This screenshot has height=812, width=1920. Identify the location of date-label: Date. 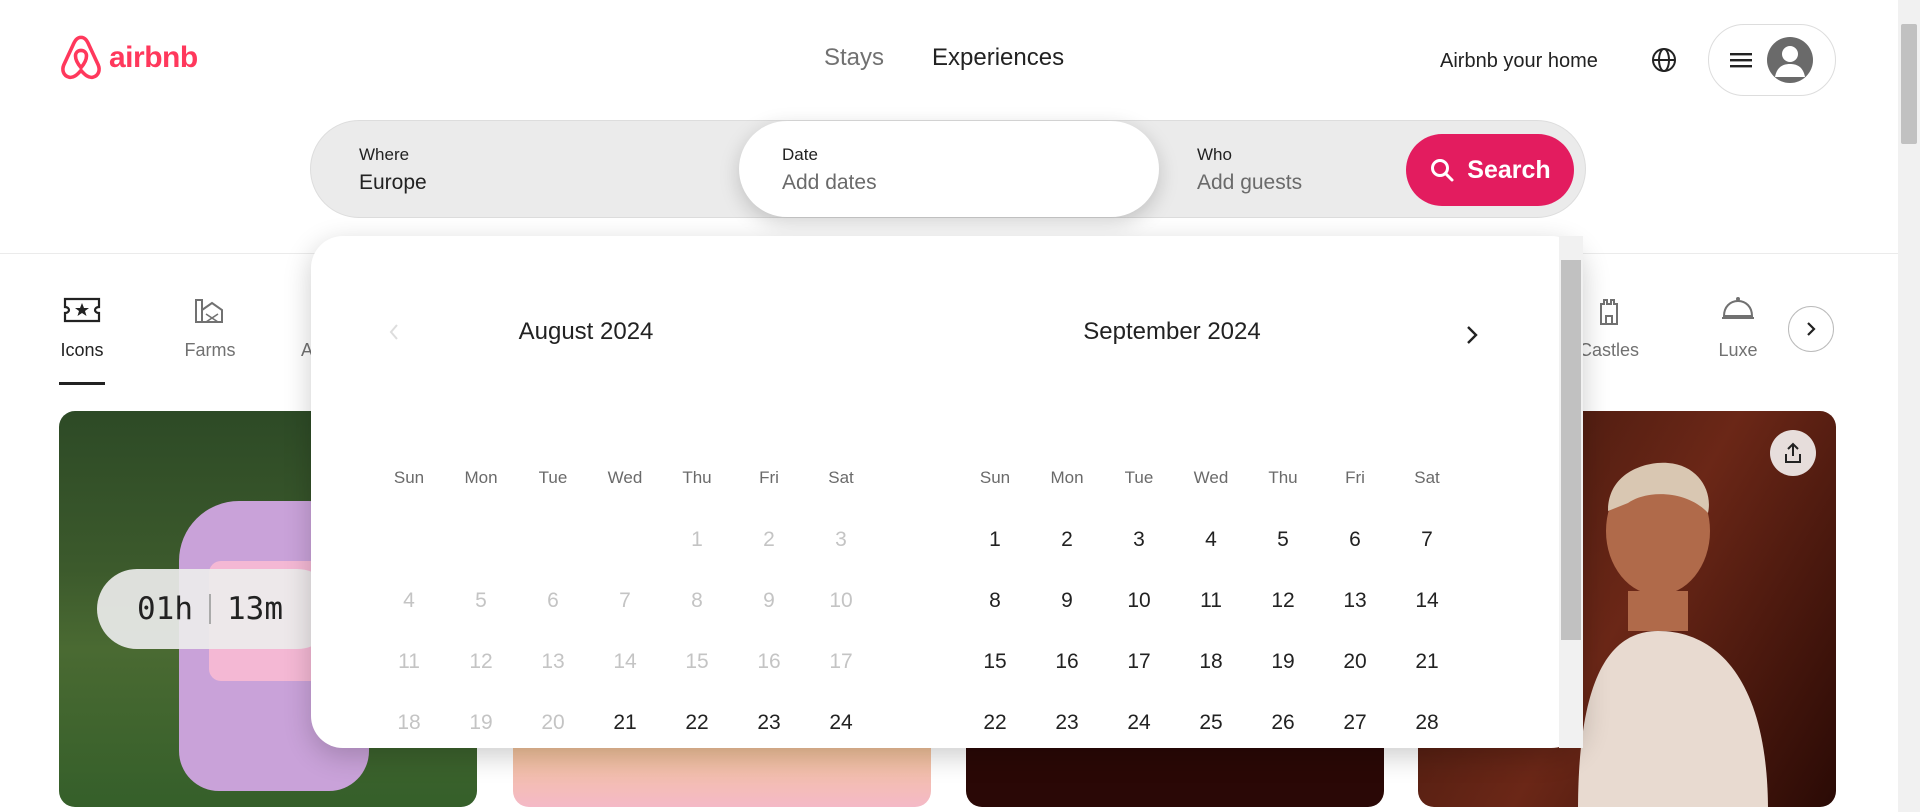
(800, 154).